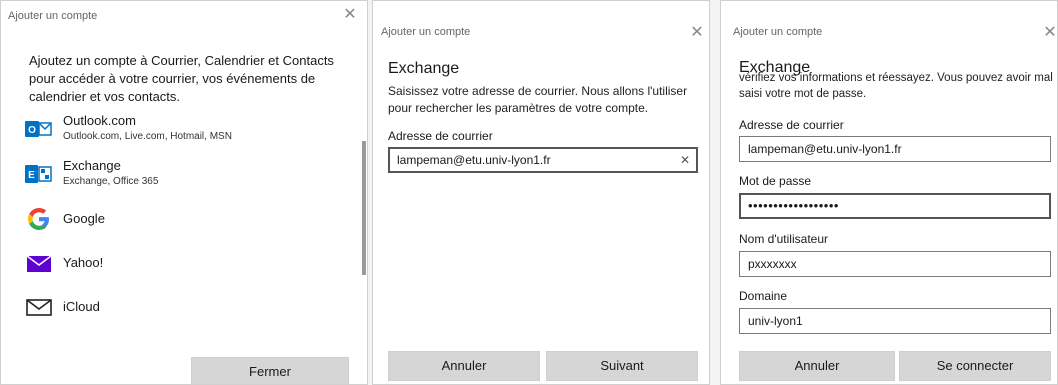 The width and height of the screenshot is (1058, 385). I want to click on clear-icon: ✕, so click(685, 160).